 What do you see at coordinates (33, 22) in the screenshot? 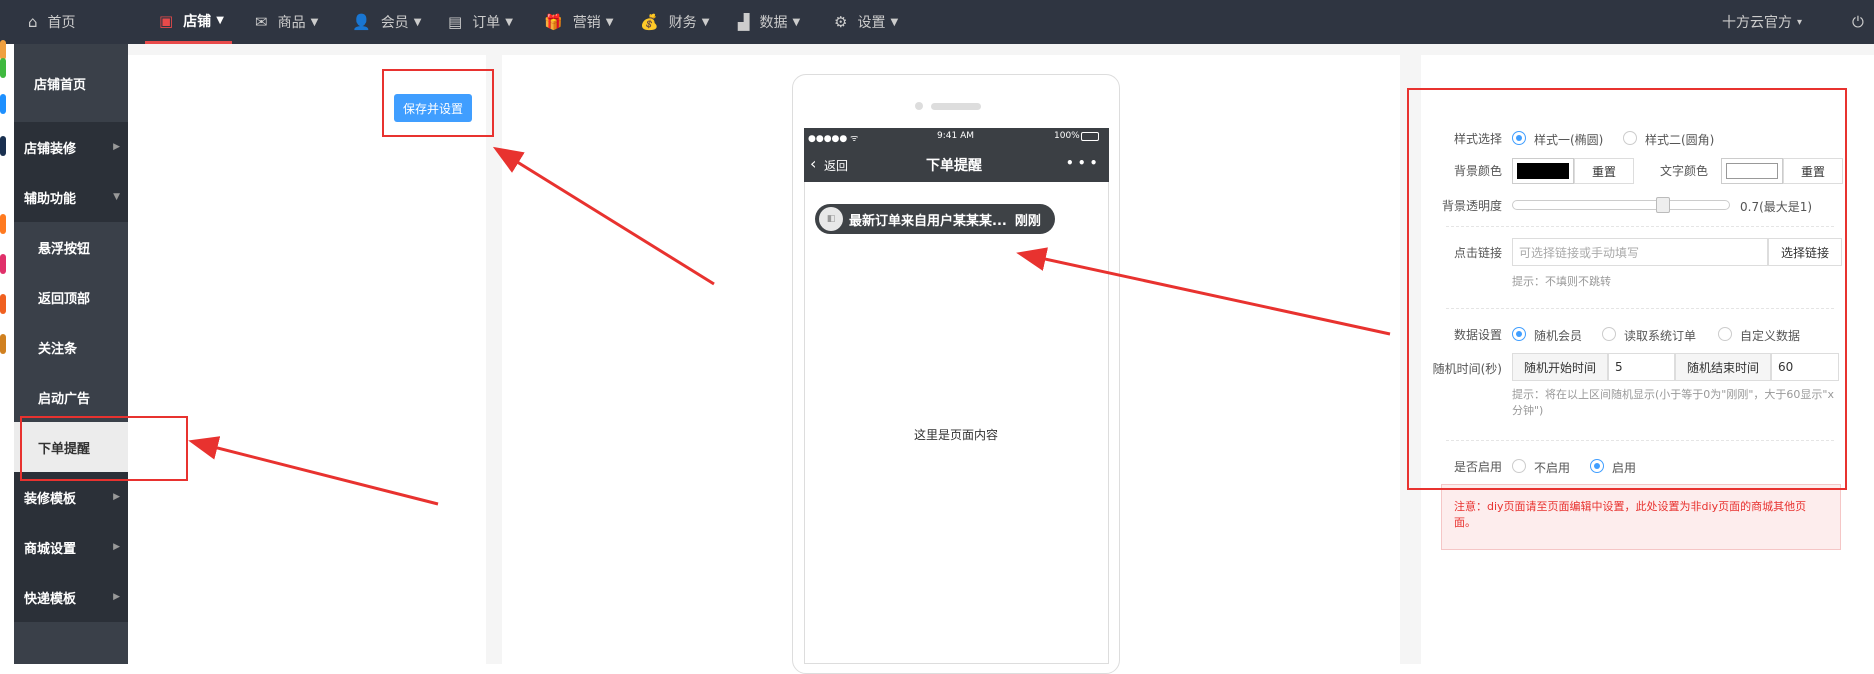
I see `home-icon: ⌂` at bounding box center [33, 22].